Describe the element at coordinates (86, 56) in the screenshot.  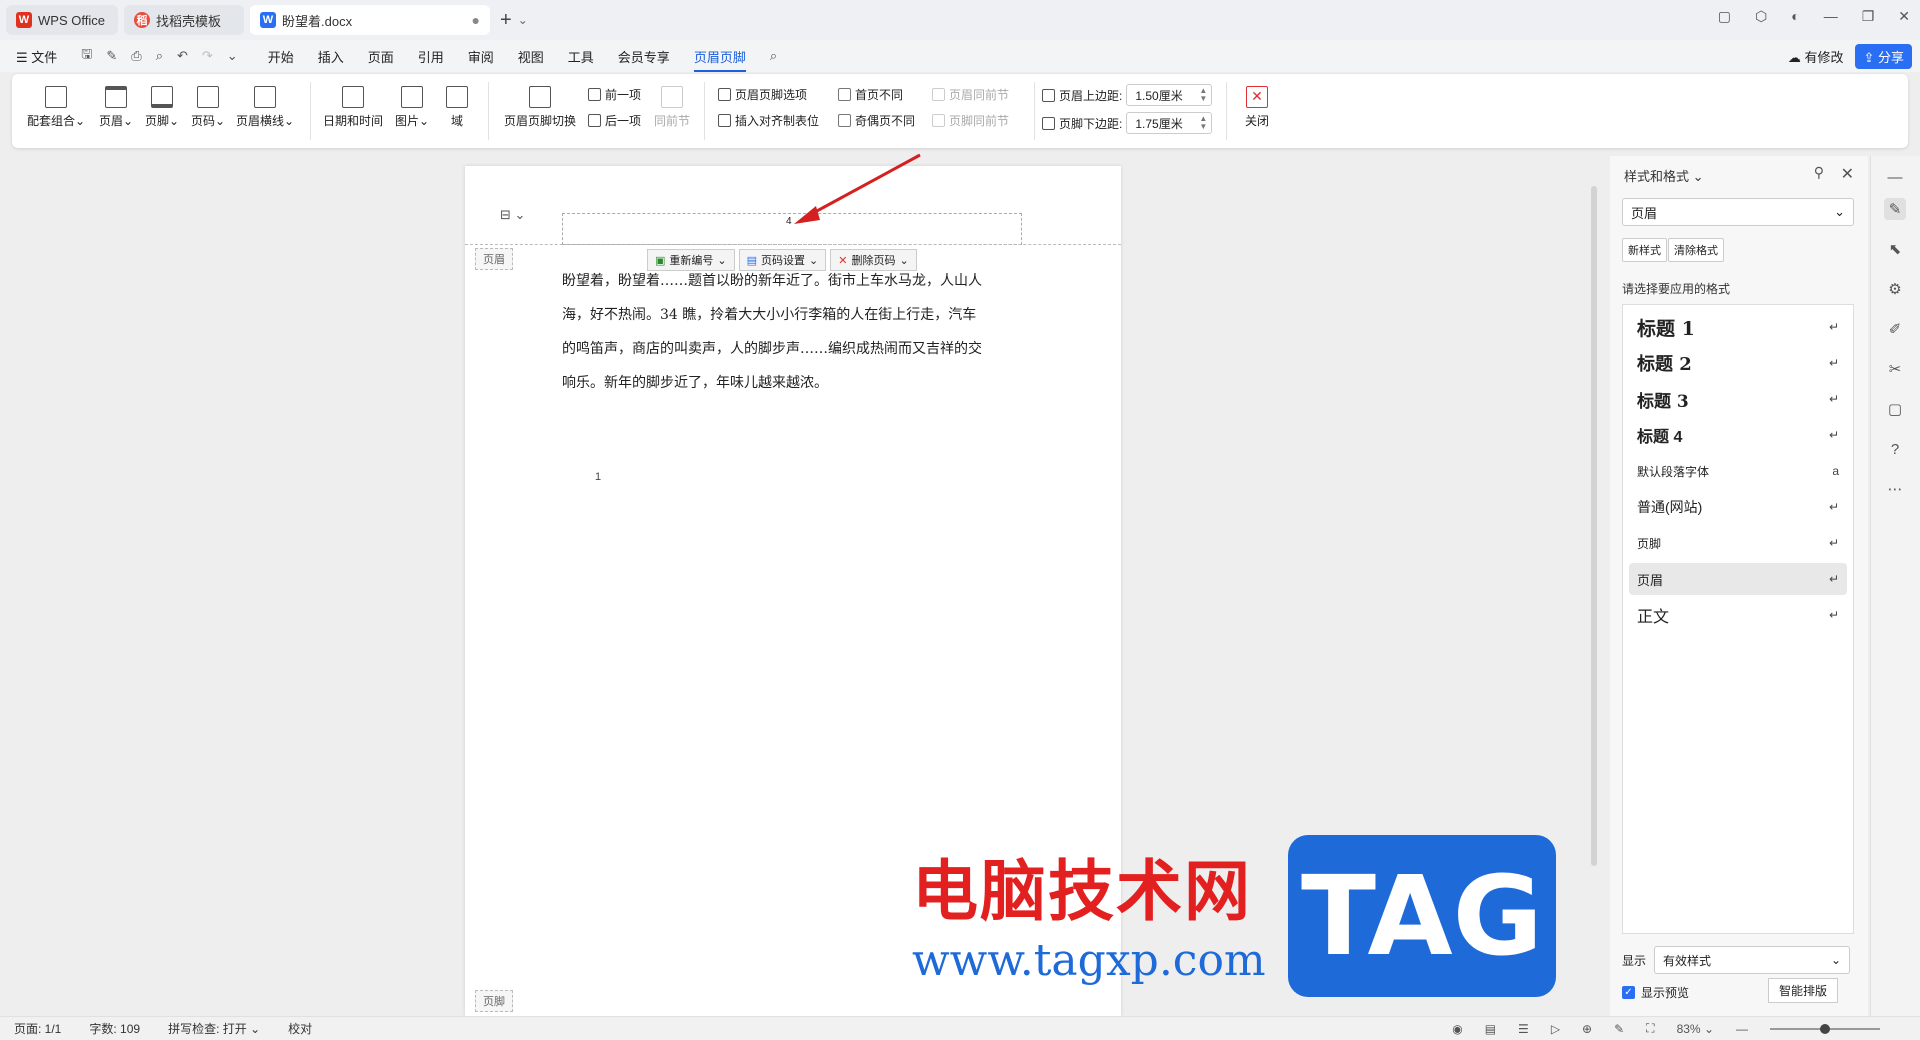
I see `save-icon: 🖫` at that location.